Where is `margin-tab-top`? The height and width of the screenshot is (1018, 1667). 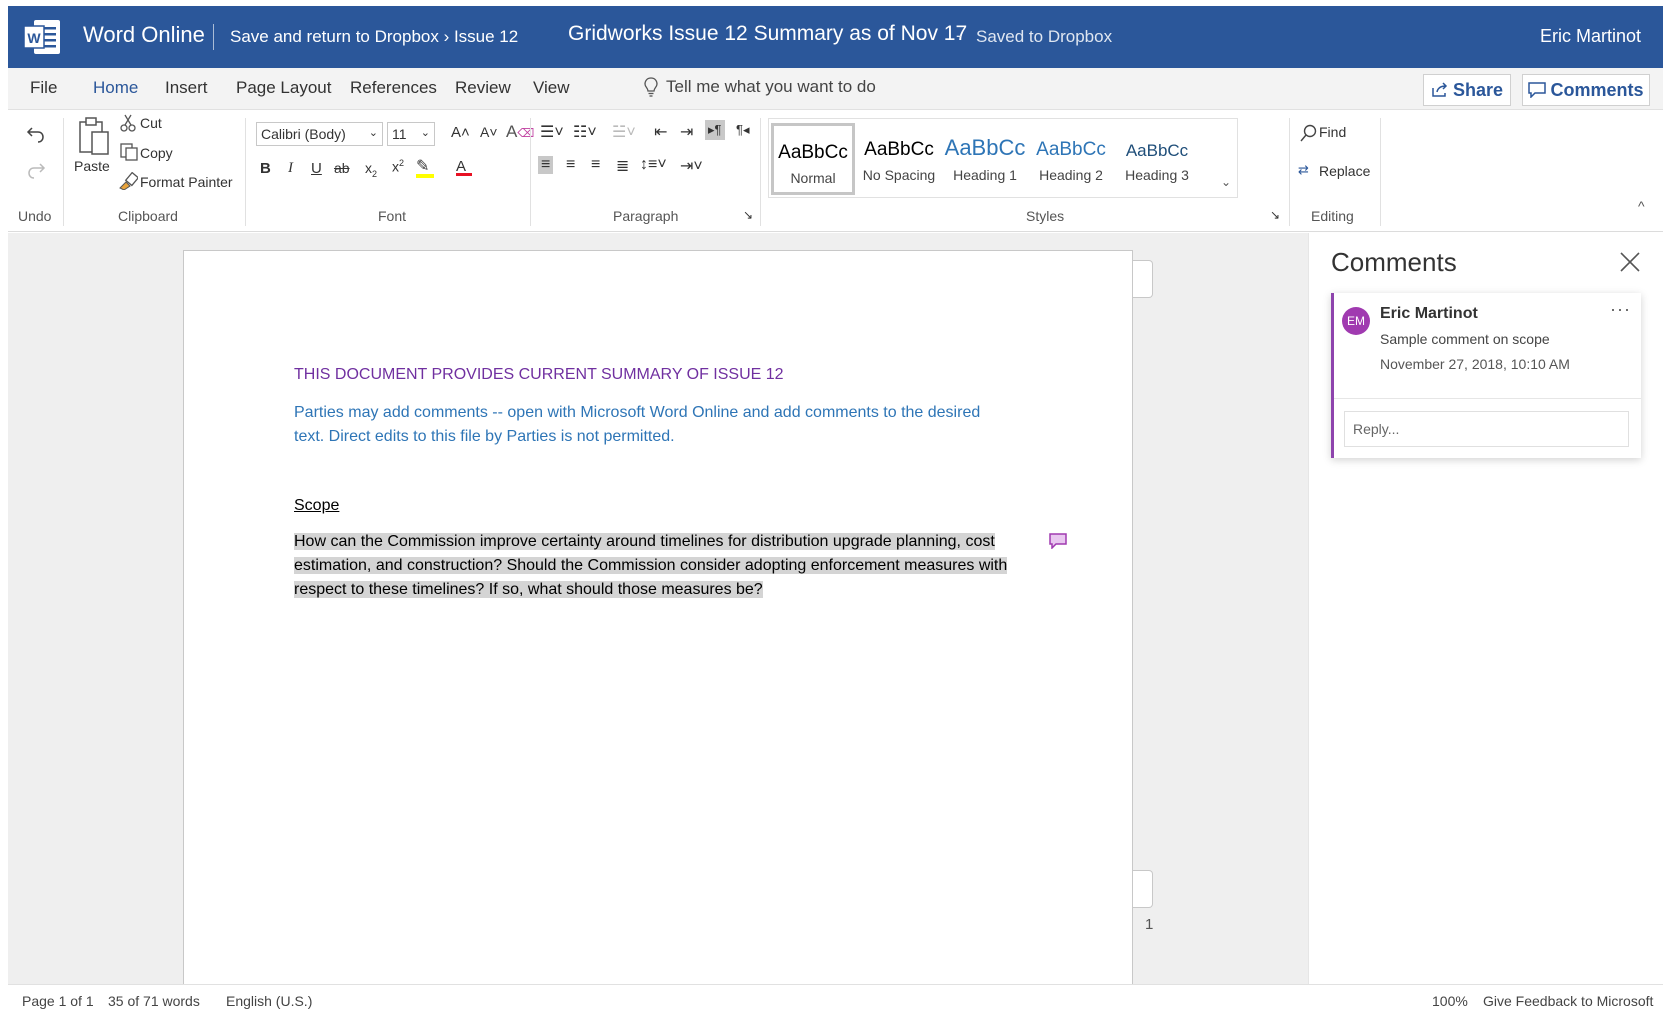 margin-tab-top is located at coordinates (1143, 279).